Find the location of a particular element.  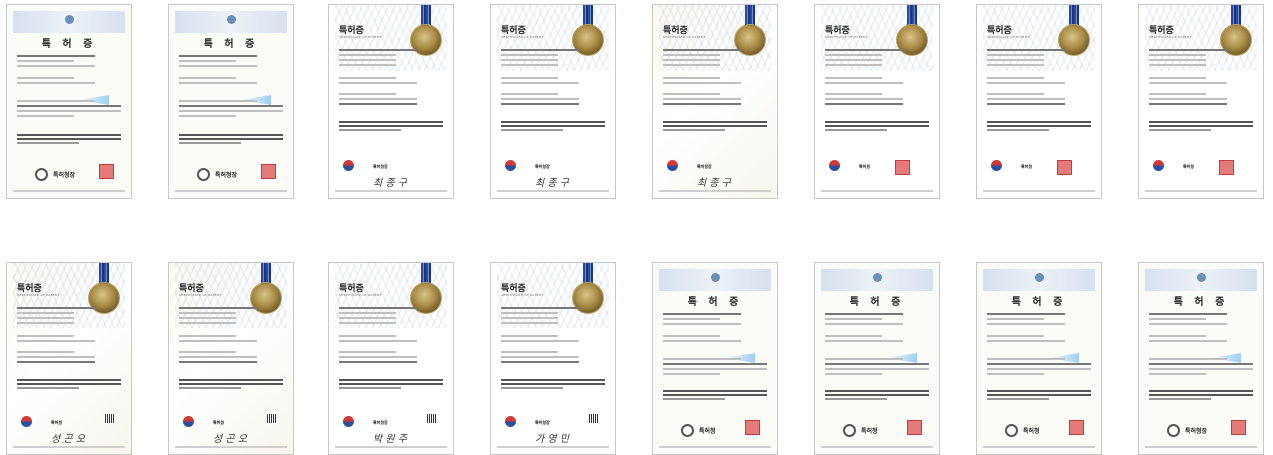

certificate-thumbnail: 특허증 CERTIFICATE OF PATENT 특허청장 가 영 민 is located at coordinates (553, 358).